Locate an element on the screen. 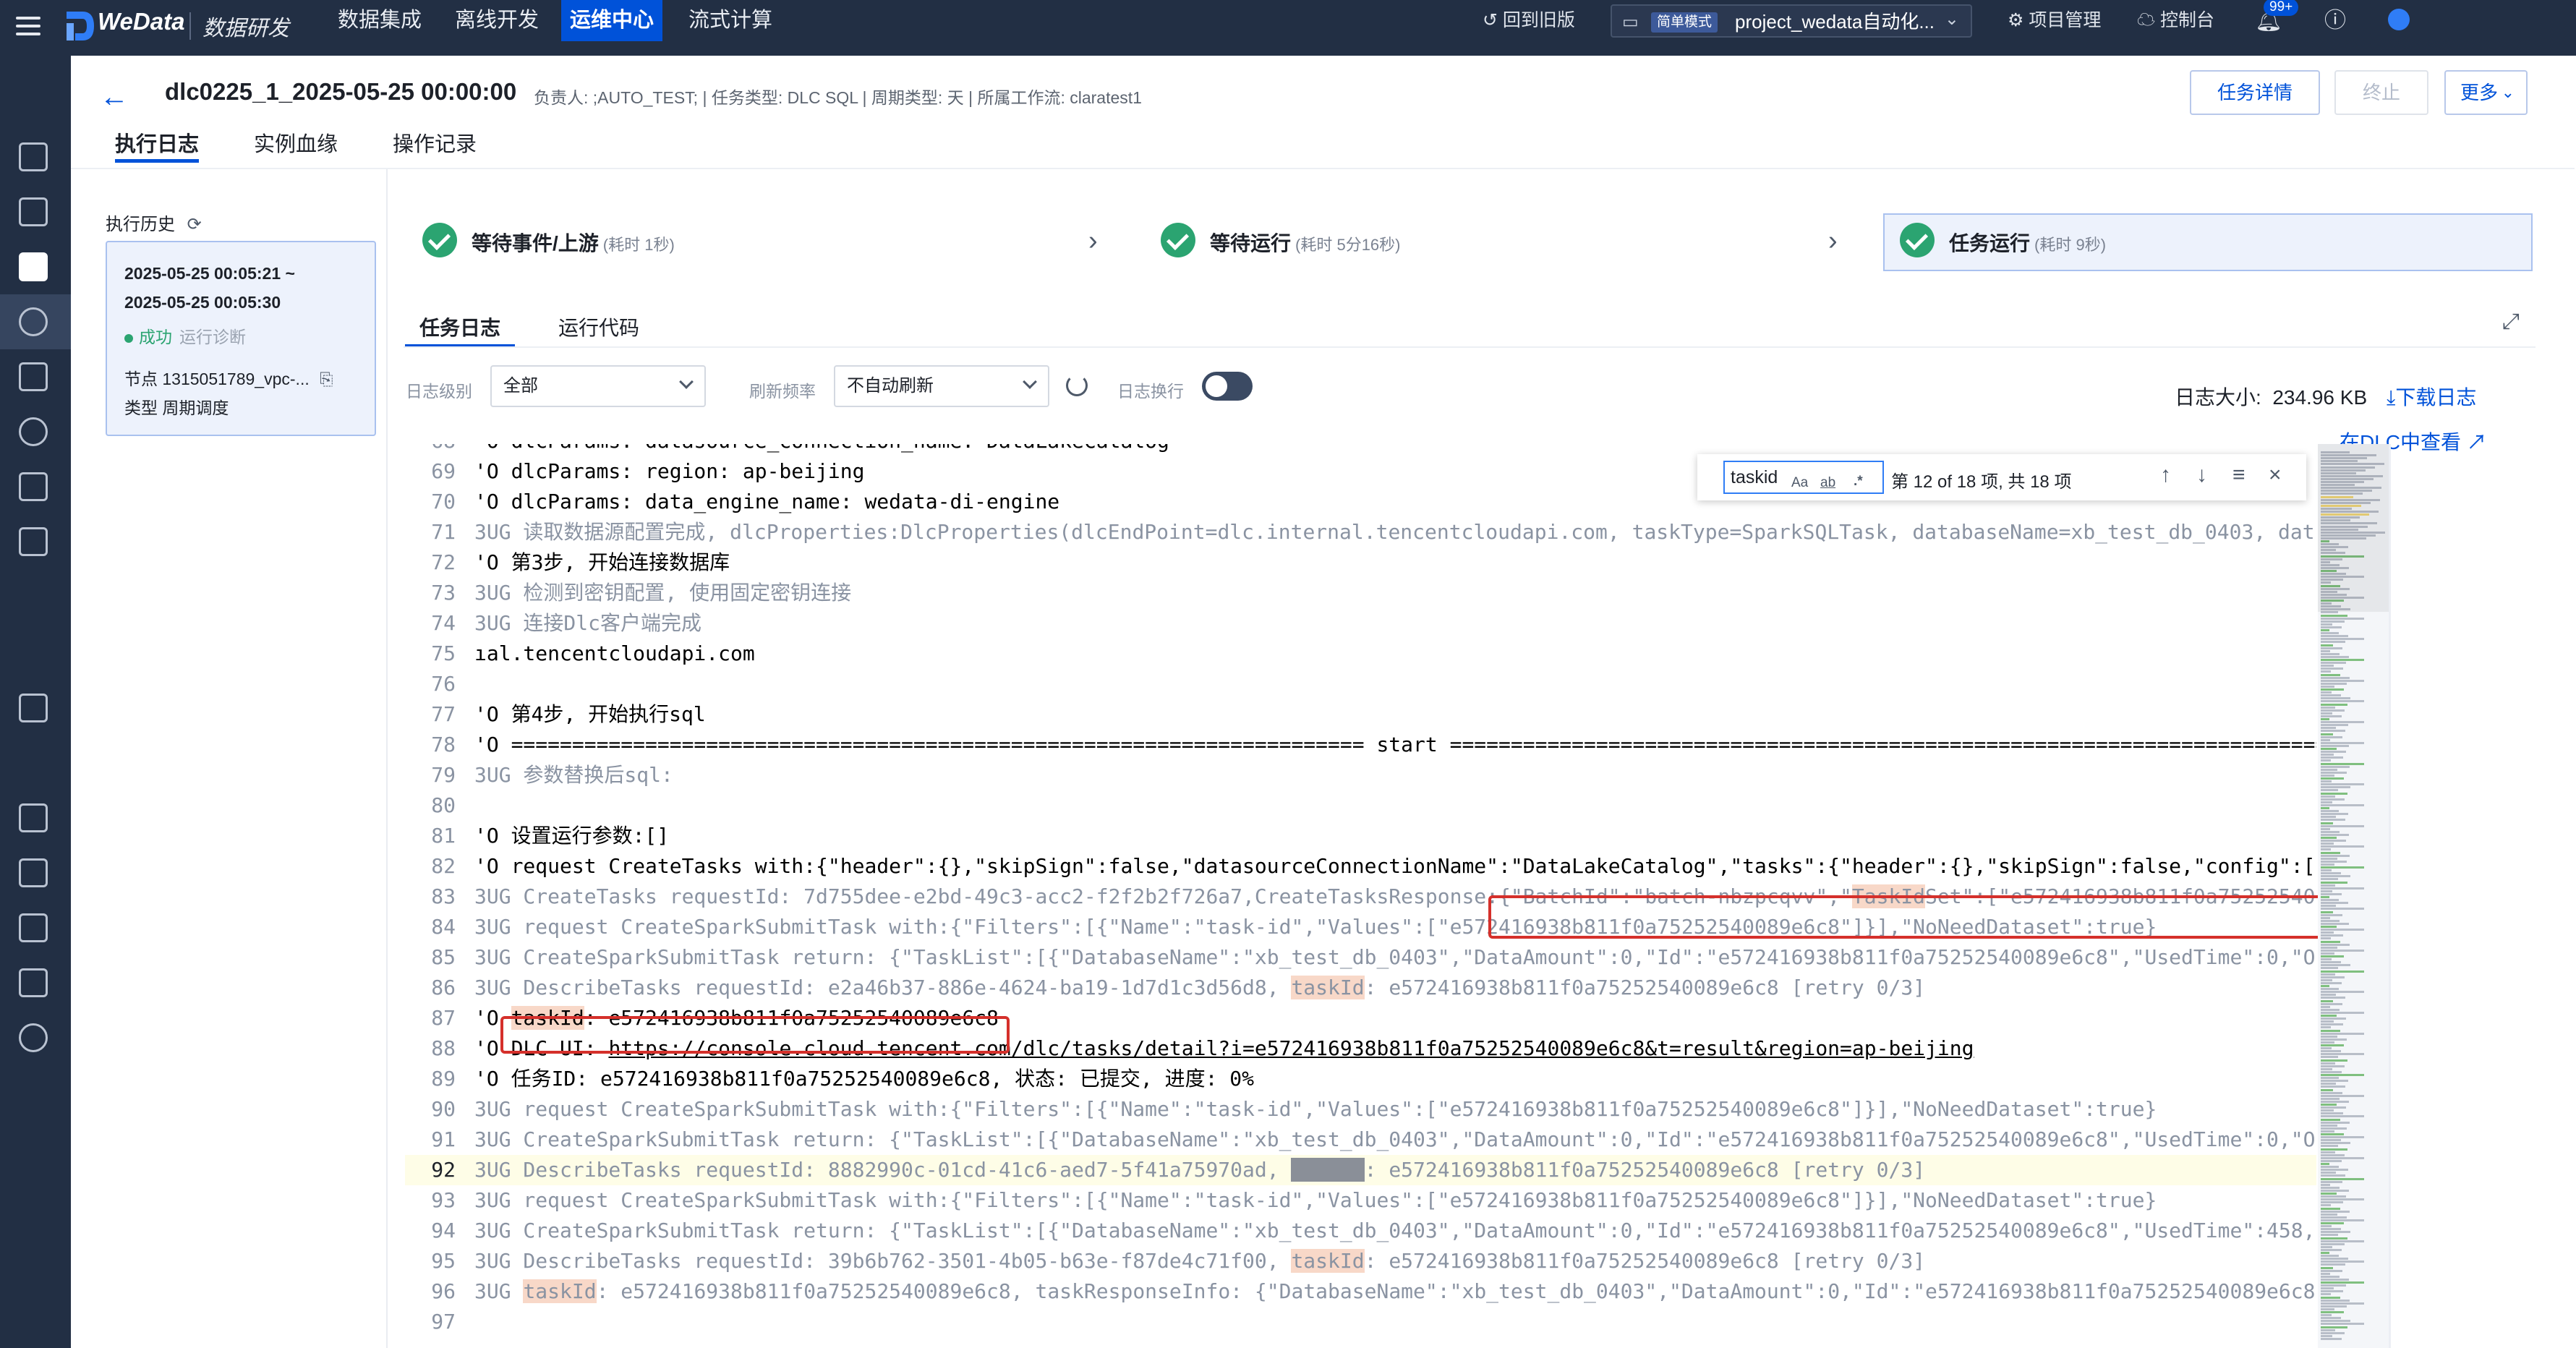  project-selector: ▭ 简单模式 project_wedata自动化... ⌄ is located at coordinates (1791, 21).